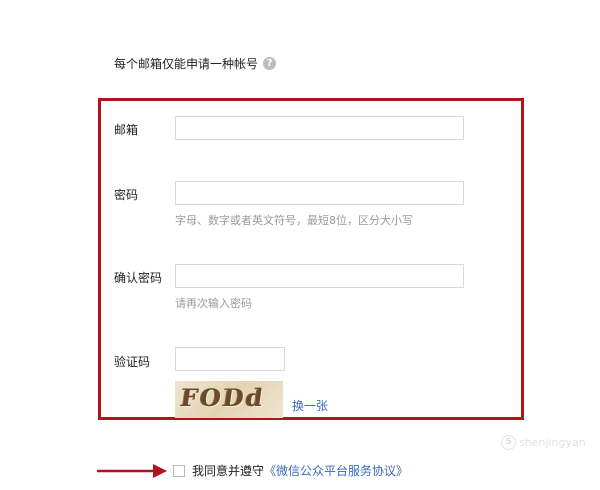 The height and width of the screenshot is (490, 600). I want to click on watermark-text: shenjingyan, so click(552, 442).